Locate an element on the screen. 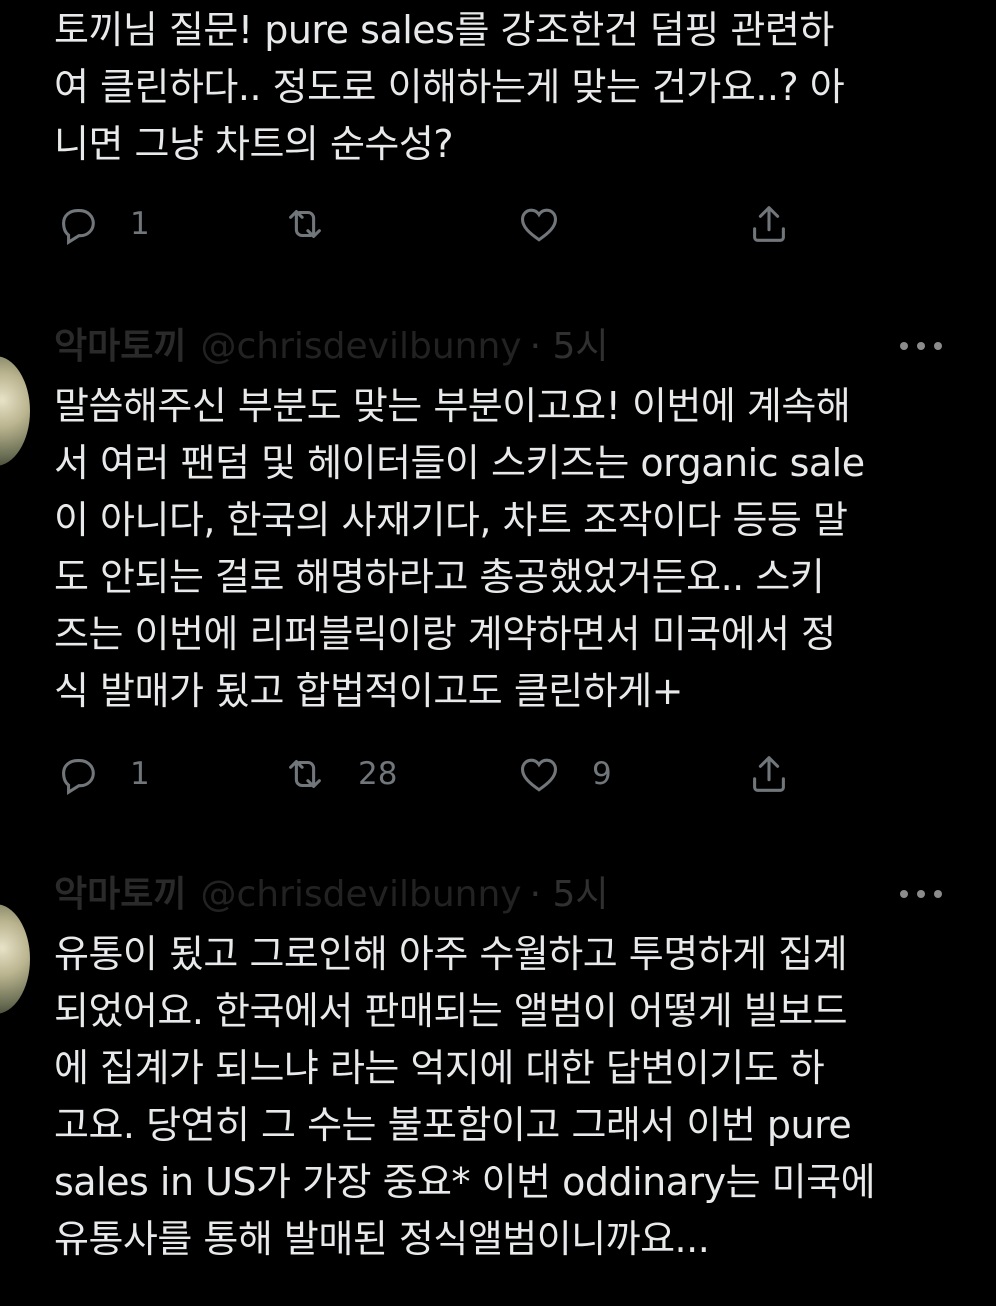  tweet-text-line: 에 집계가 되느냐 라는 억지에 대한 답변이기도 하 is located at coordinates (439, 1068).